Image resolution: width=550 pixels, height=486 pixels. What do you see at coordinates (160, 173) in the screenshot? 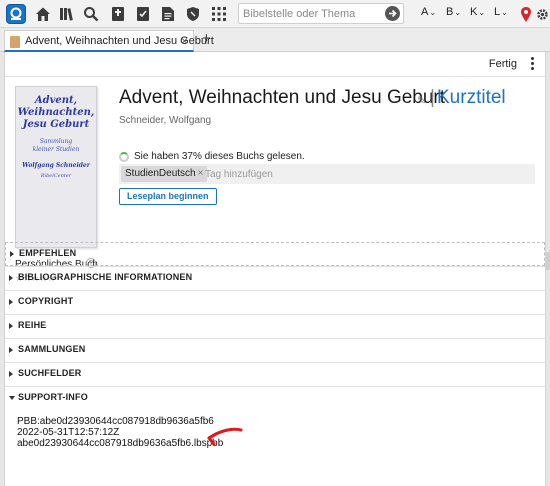
I see `tag-chip-label: StudienDeutsch` at bounding box center [160, 173].